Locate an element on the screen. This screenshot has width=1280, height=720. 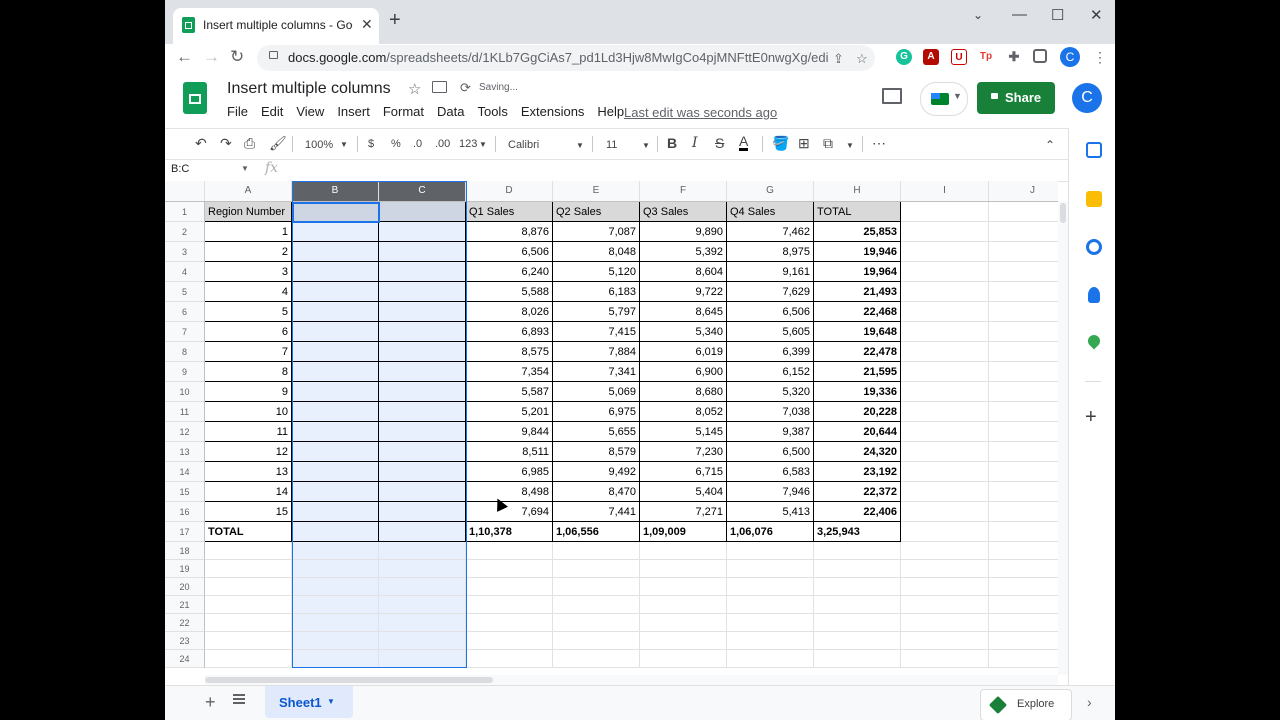
row-header: 15 is located at coordinates (185, 492).